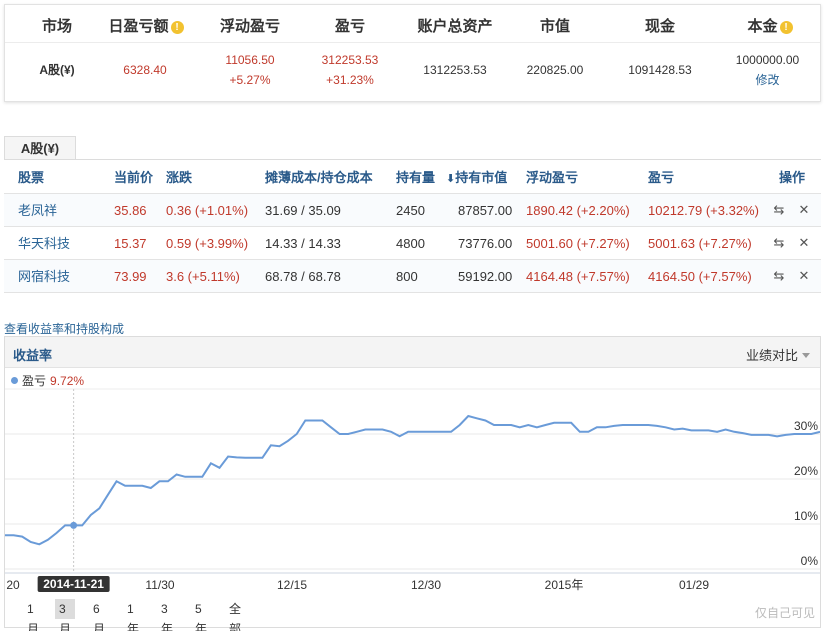 This screenshot has width=825, height=631. I want to click on stock-shares: 4800, so click(410, 243).